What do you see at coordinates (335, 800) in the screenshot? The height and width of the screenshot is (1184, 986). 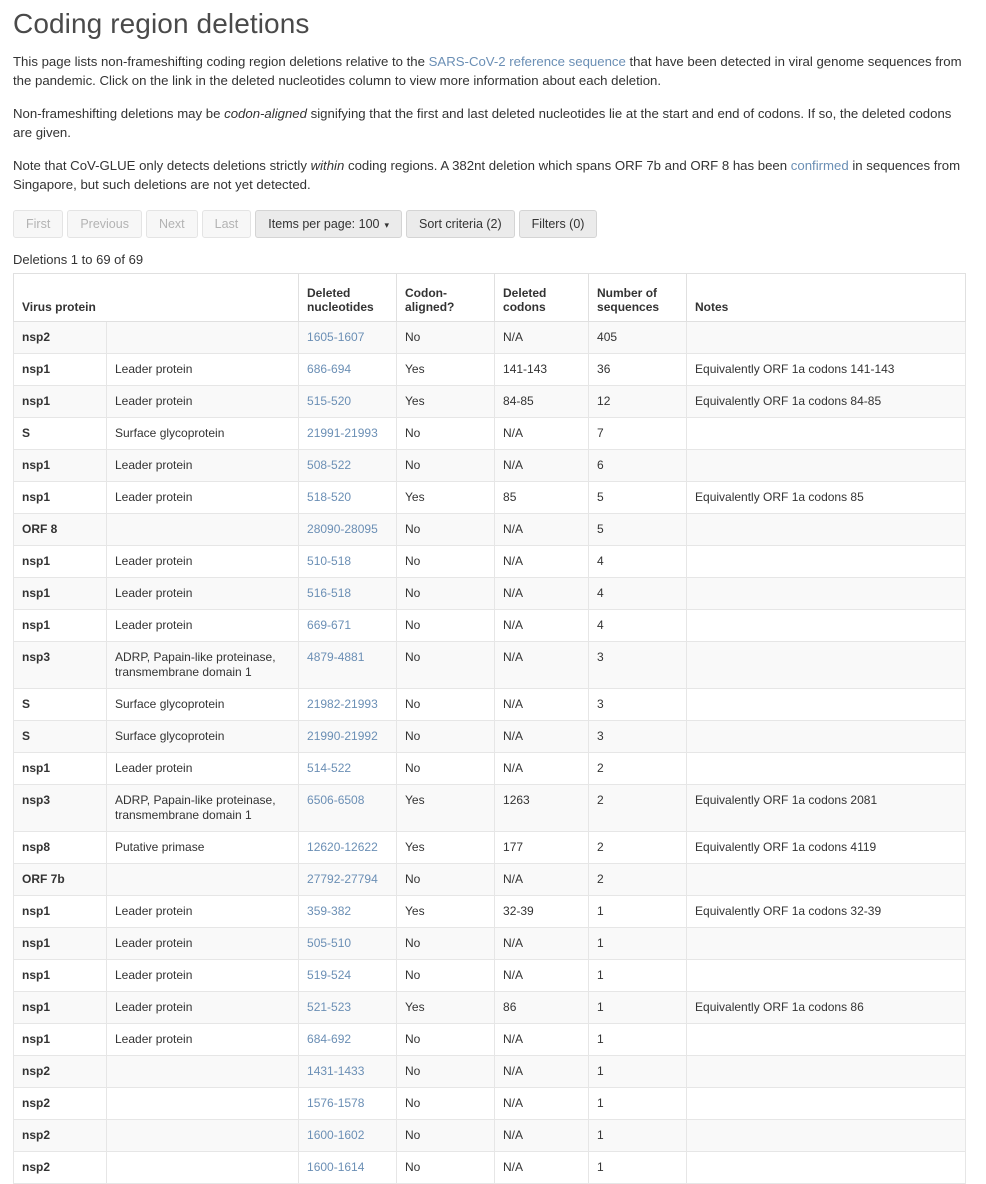 I see `deleted-nucleotides-link: 6506-6508` at bounding box center [335, 800].